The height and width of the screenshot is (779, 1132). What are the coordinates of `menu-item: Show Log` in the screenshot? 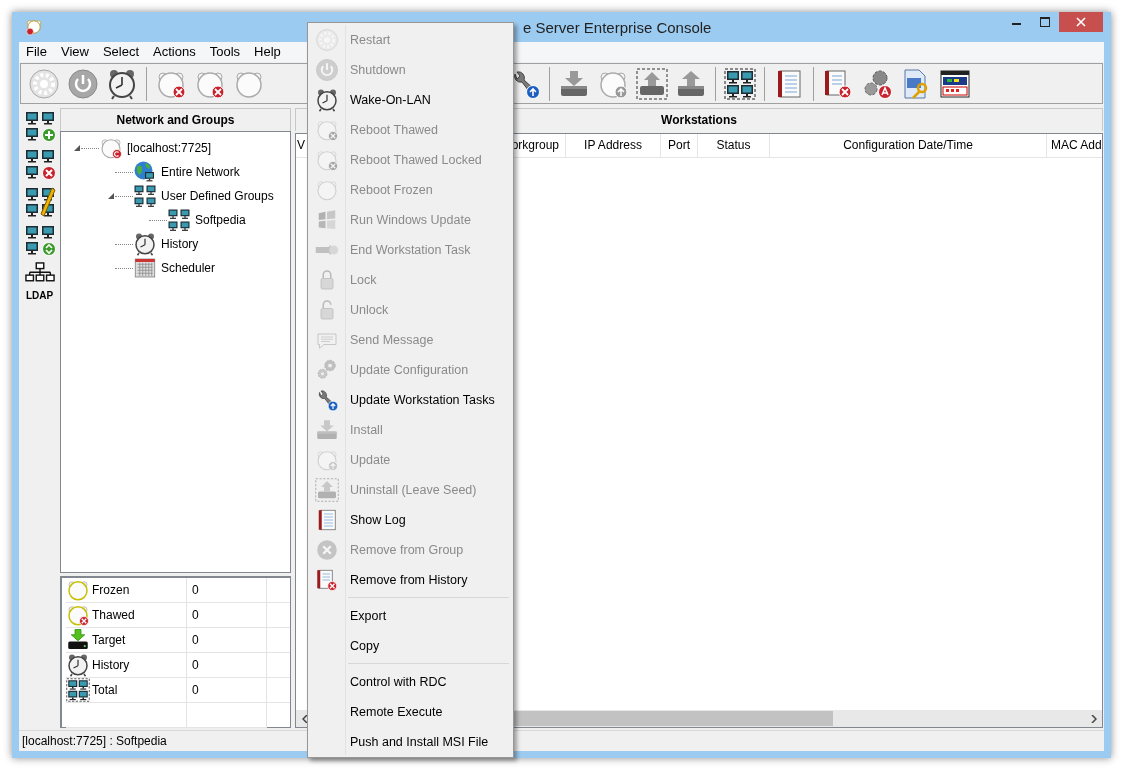 It's located at (410, 520).